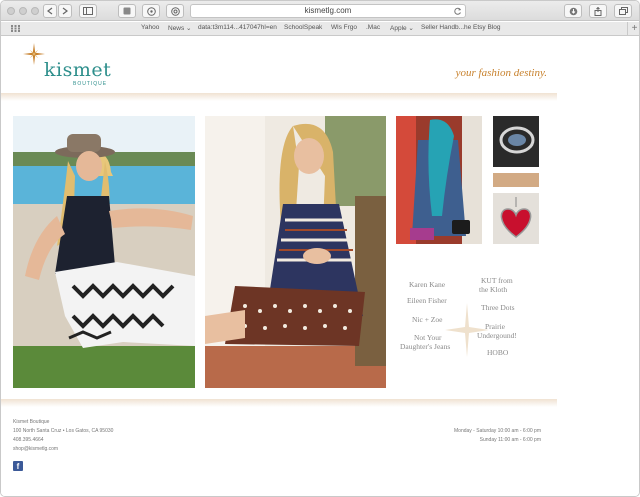 This screenshot has height=497, width=640. Describe the element at coordinates (15, 28) in the screenshot. I see `top-sites-grid-icon` at that location.